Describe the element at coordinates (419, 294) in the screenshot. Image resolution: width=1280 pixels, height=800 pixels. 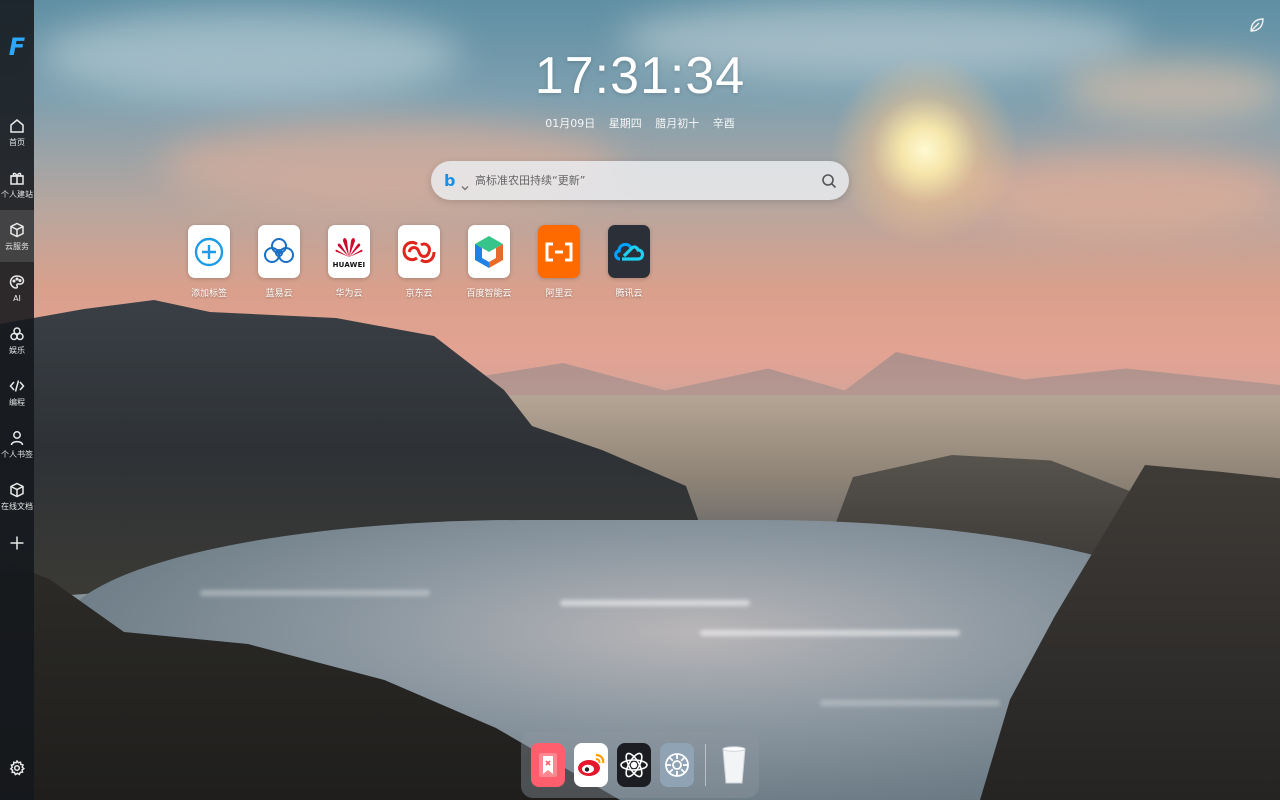
I see `app-label: 京东云` at that location.